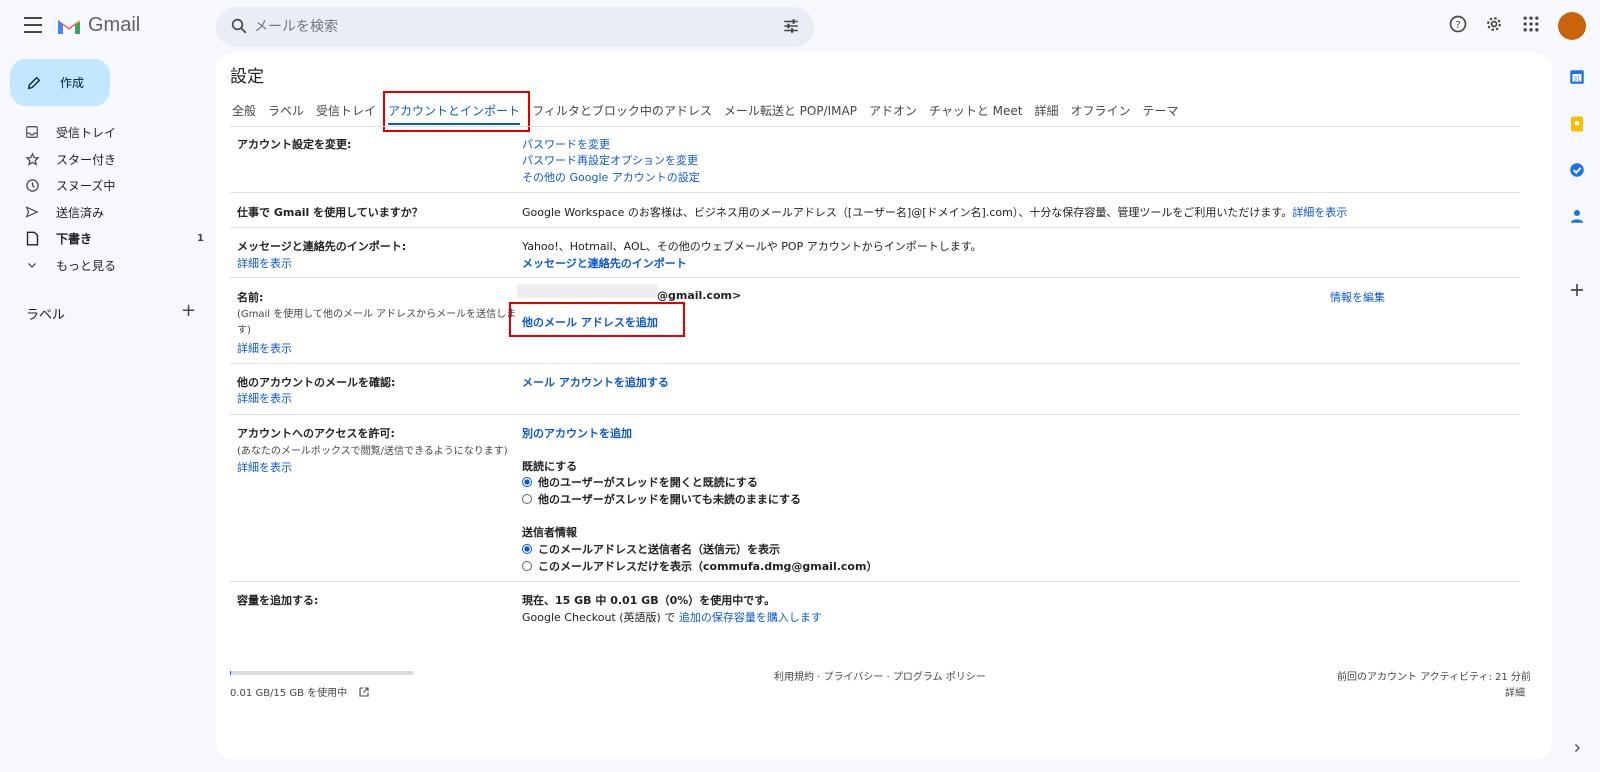  Describe the element at coordinates (880, 675) in the screenshot. I see `footer-links: 利用規約 · プライバシー · プログラム ポリシー` at that location.